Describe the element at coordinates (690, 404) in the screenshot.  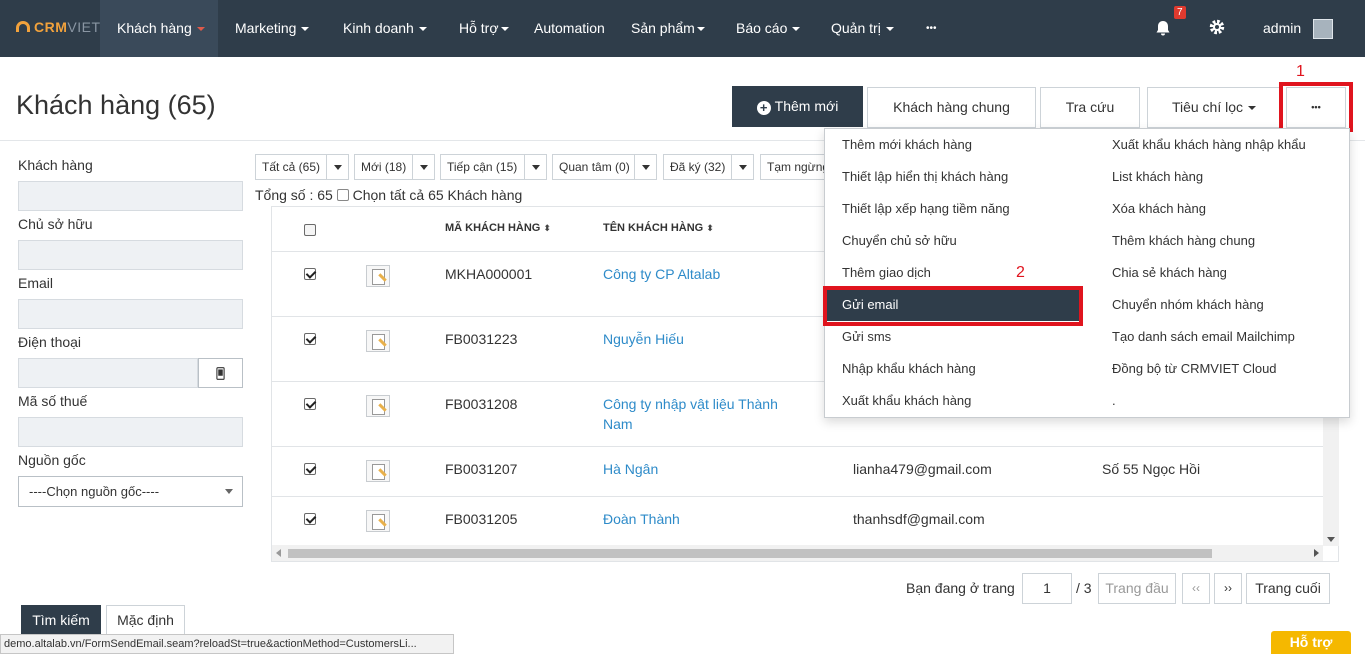
I see `customer-name-link: Công ty nhập vật liệu Thành` at that location.